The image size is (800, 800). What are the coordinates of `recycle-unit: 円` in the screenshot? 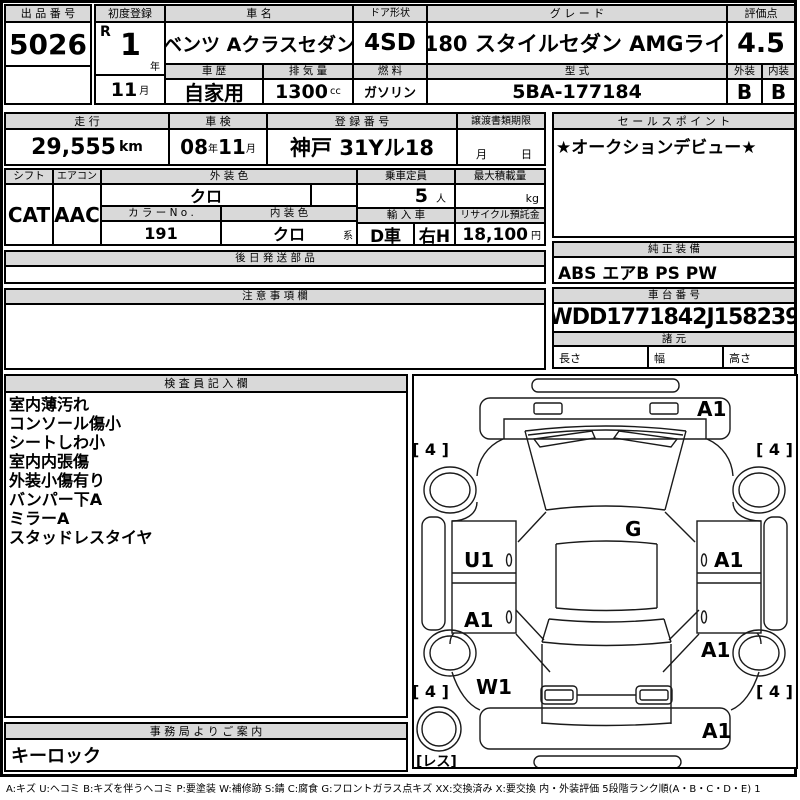 It's located at (536, 236).